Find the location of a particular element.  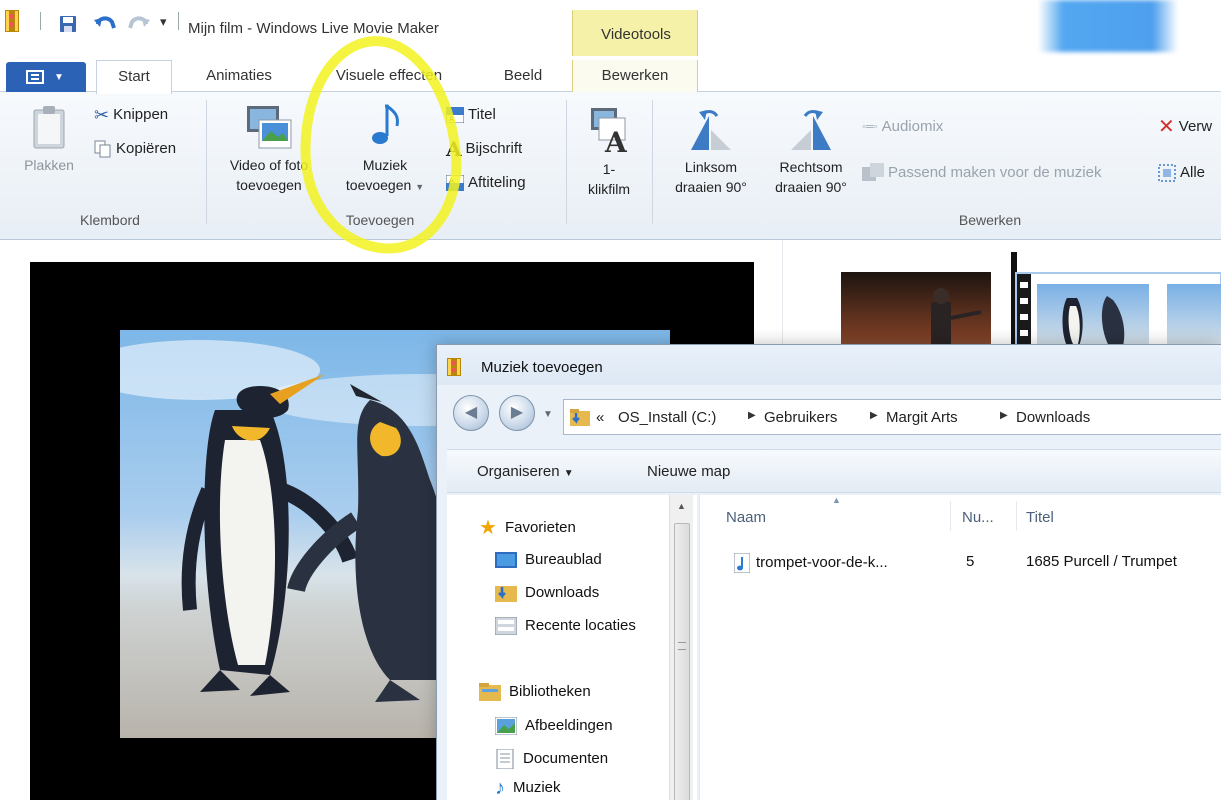

tab-visuele-effecten: Visuele effecten is located at coordinates (389, 76).